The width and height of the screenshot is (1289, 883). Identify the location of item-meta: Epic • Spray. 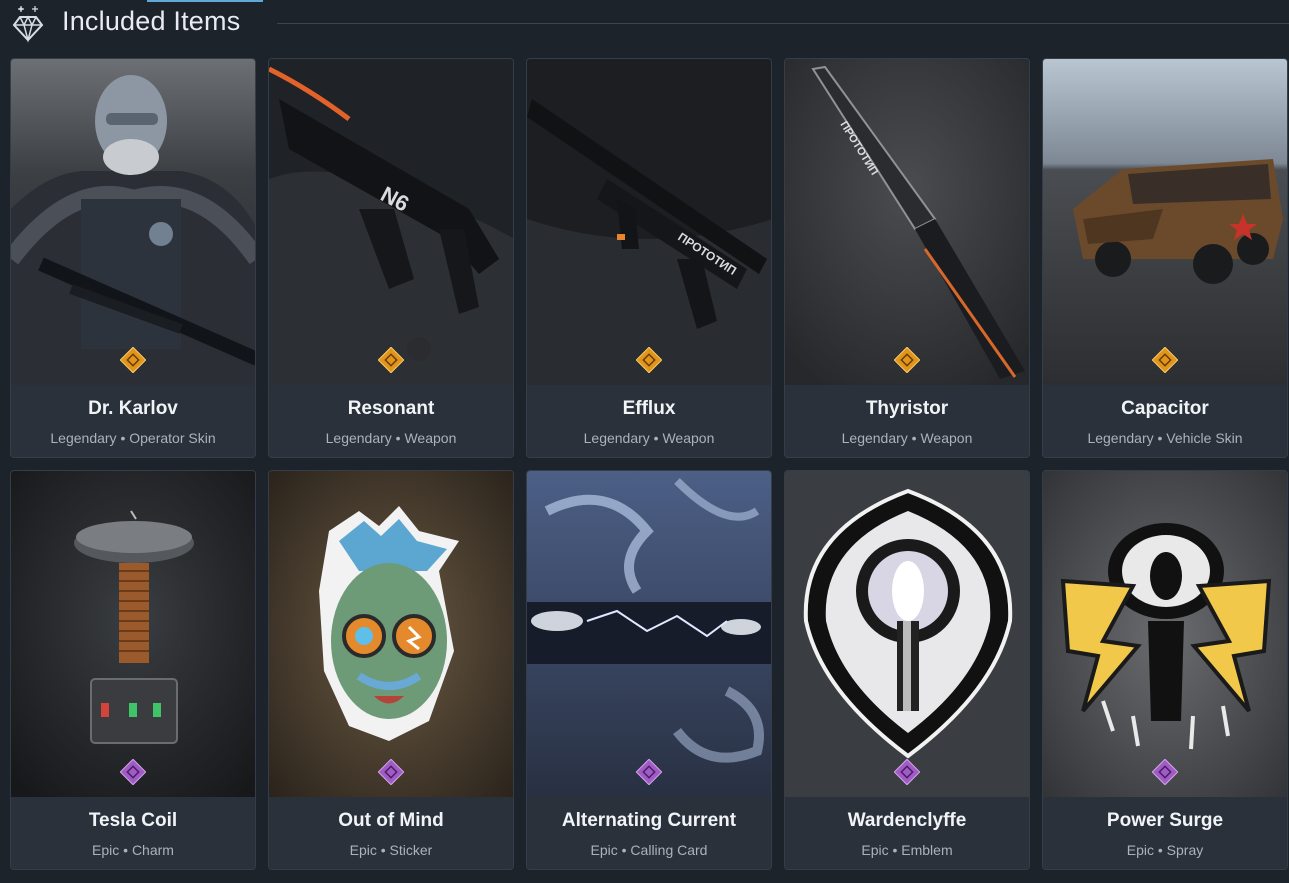
(1165, 850).